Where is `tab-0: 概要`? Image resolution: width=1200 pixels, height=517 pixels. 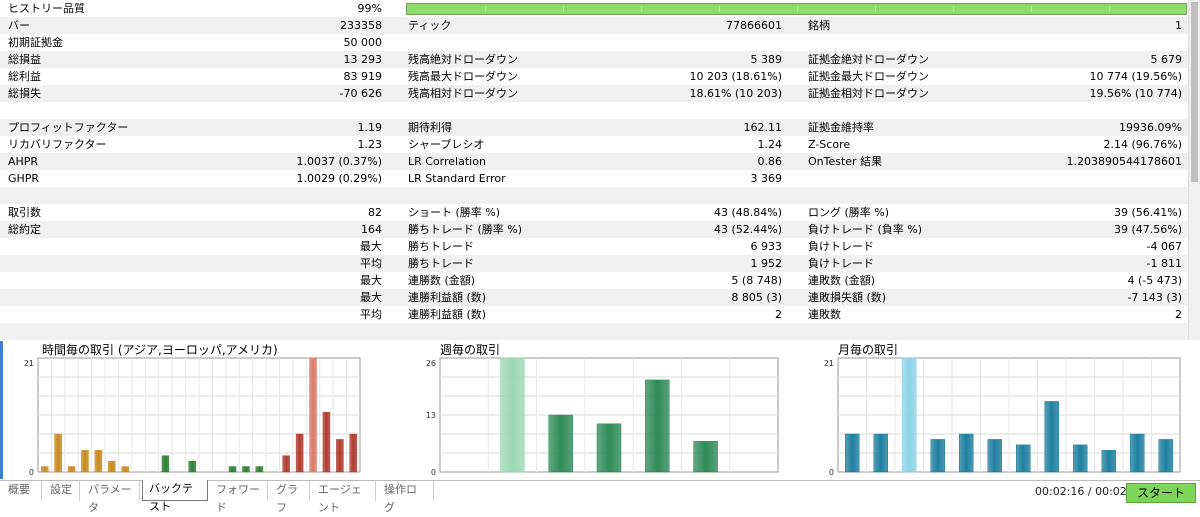 tab-0: 概要 is located at coordinates (22, 491).